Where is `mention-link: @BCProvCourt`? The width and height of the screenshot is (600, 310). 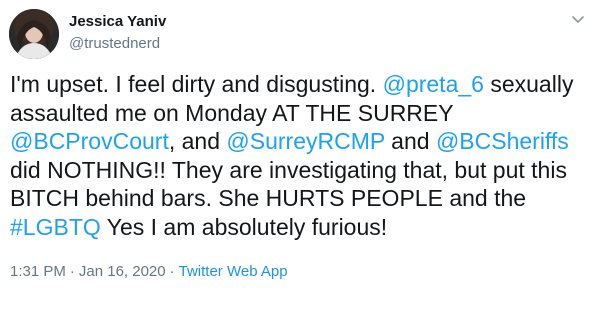
mention-link: @BCProvCourt is located at coordinates (89, 141).